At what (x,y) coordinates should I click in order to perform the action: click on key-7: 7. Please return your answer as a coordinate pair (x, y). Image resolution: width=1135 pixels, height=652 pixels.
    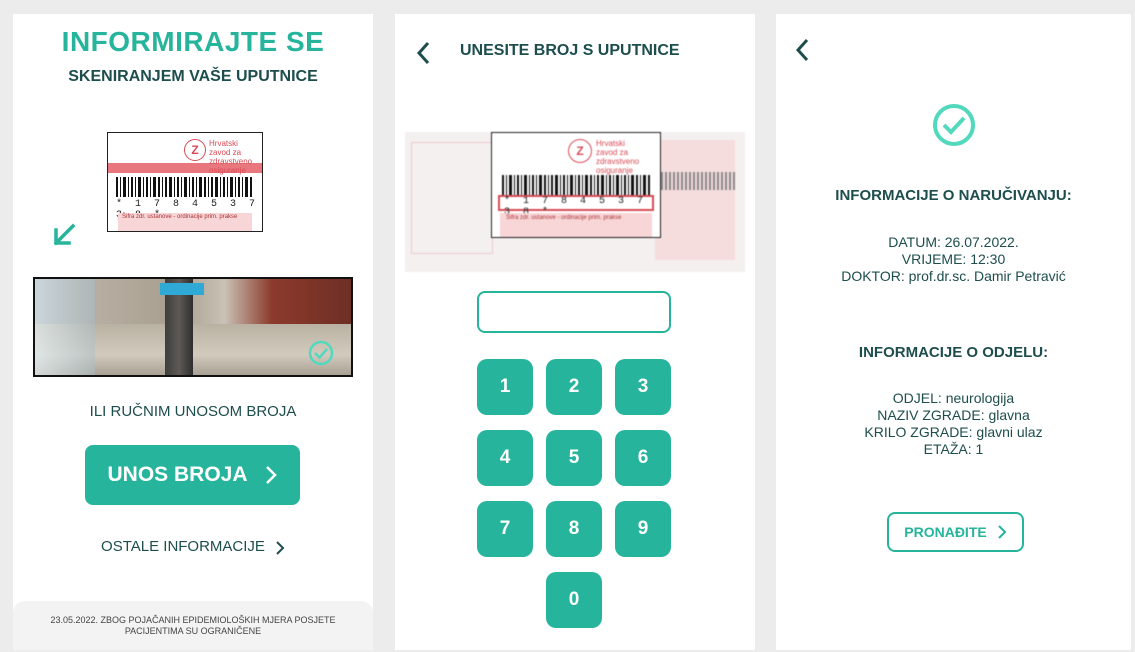
    Looking at the image, I should click on (505, 529).